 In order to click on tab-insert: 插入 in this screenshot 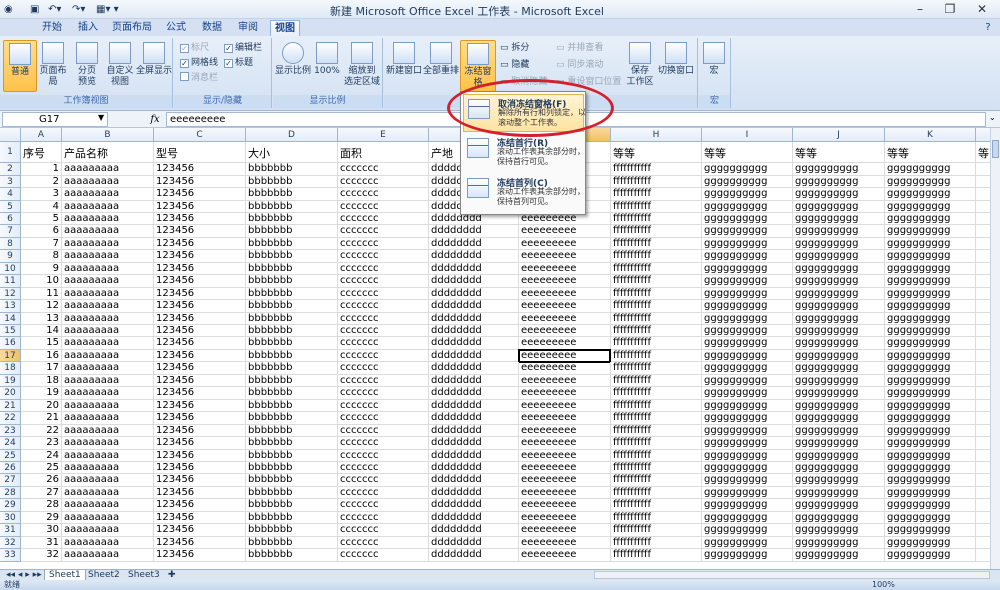, I will do `click(88, 28)`.